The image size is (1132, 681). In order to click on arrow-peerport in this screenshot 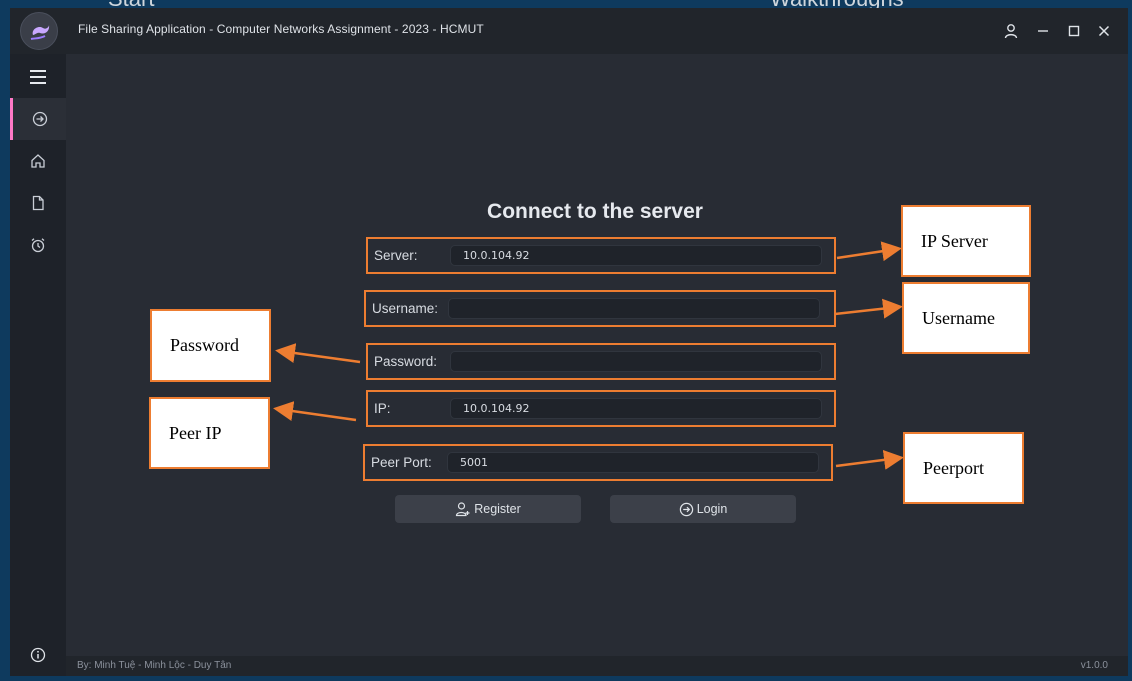, I will do `click(869, 459)`.